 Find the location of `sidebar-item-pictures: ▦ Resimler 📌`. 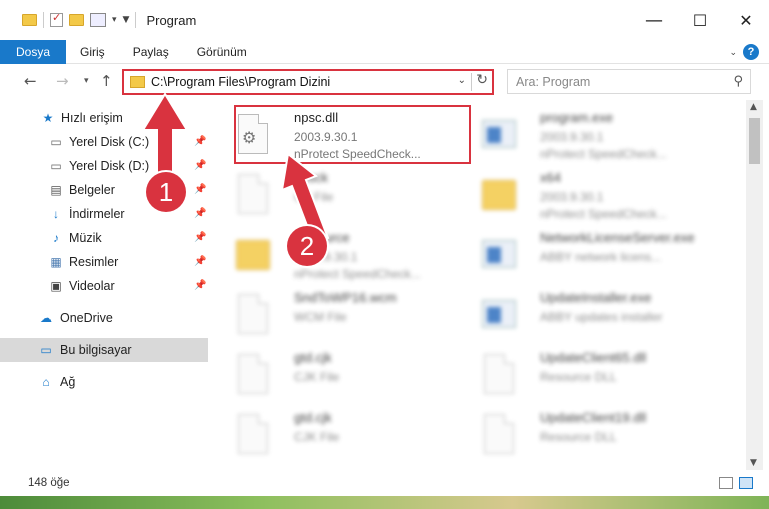

sidebar-item-pictures: ▦ Resimler 📌 is located at coordinates (104, 262).